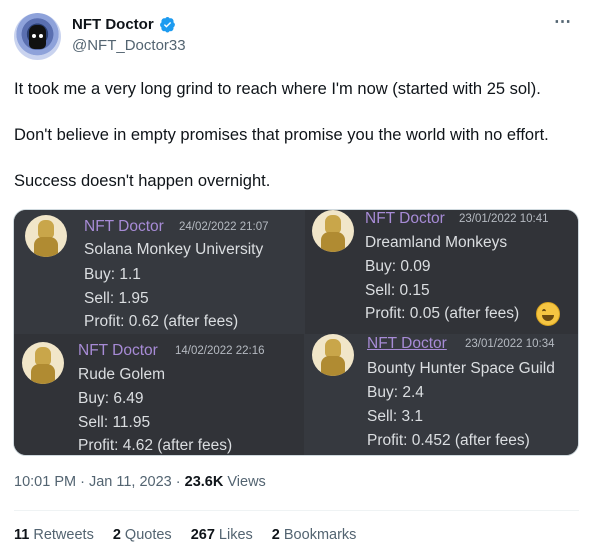 The height and width of the screenshot is (550, 592). Describe the element at coordinates (161, 321) in the screenshot. I see `profit: Profit: 0.62 (after fees)` at that location.